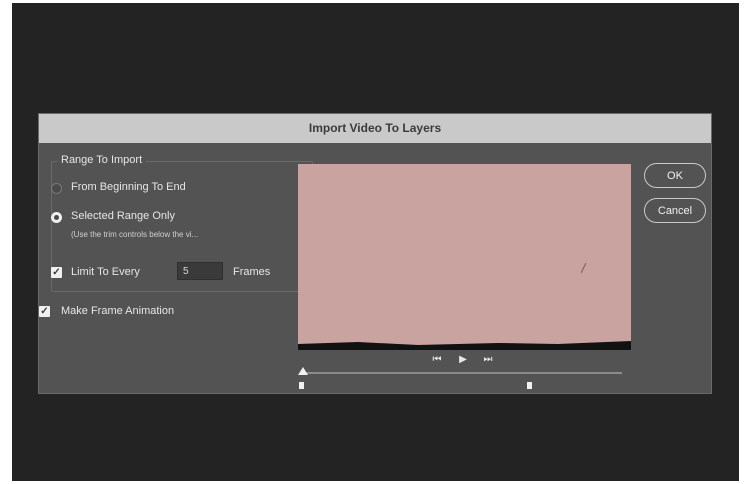 This screenshot has width=747, height=484. What do you see at coordinates (463, 360) in the screenshot?
I see `play-icon: ▶` at bounding box center [463, 360].